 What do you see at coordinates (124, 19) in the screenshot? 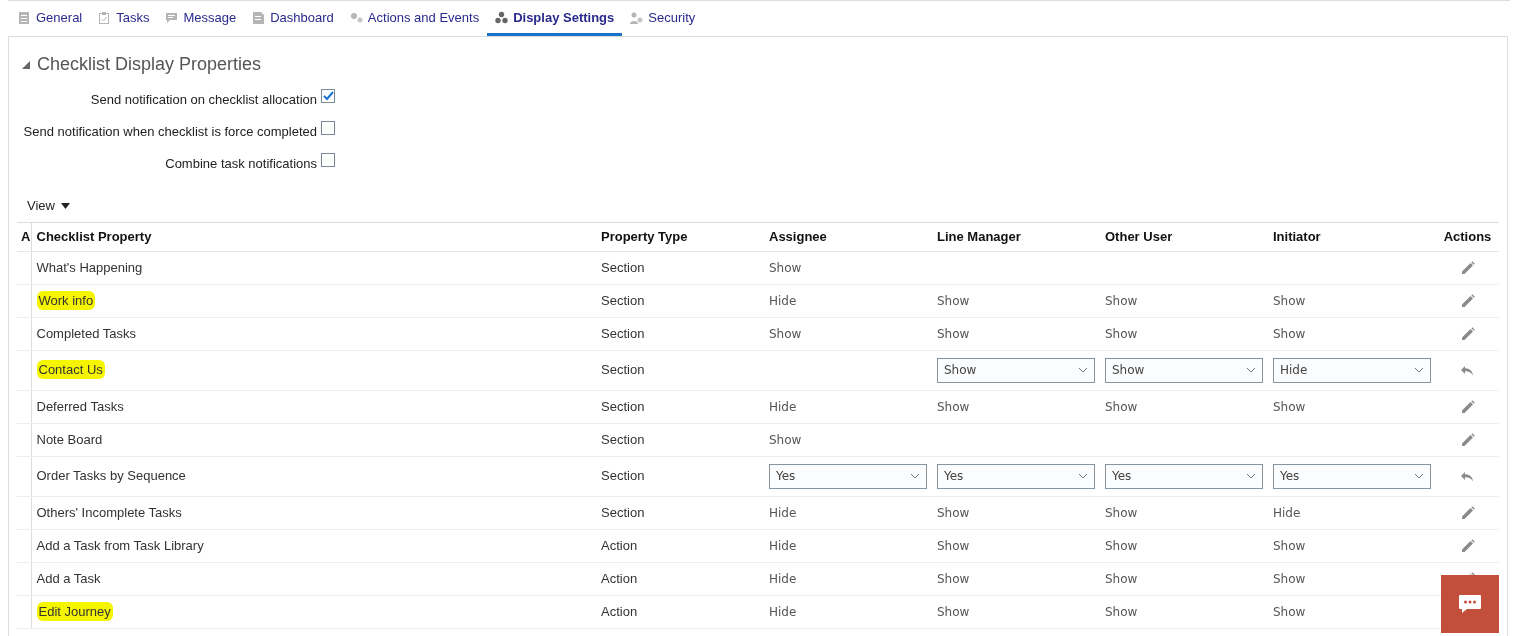
I see `tab: Tasks` at bounding box center [124, 19].